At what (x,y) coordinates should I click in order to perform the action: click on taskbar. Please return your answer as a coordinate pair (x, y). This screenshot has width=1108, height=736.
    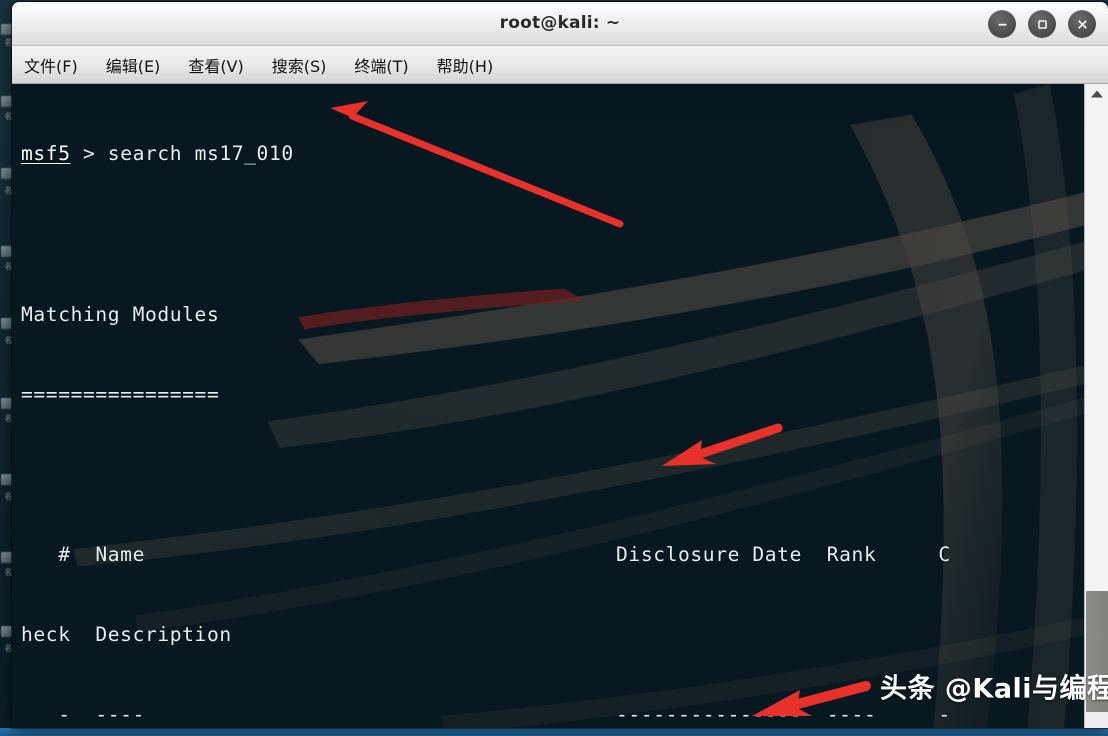
    Looking at the image, I should click on (554, 732).